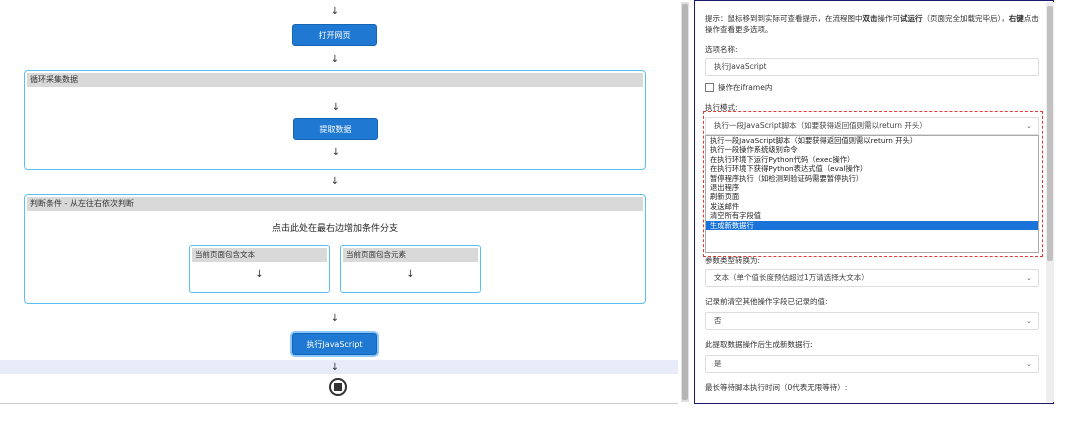 The height and width of the screenshot is (434, 1080). Describe the element at coordinates (872, 206) in the screenshot. I see `exec-mode-option: 发送邮件` at that location.